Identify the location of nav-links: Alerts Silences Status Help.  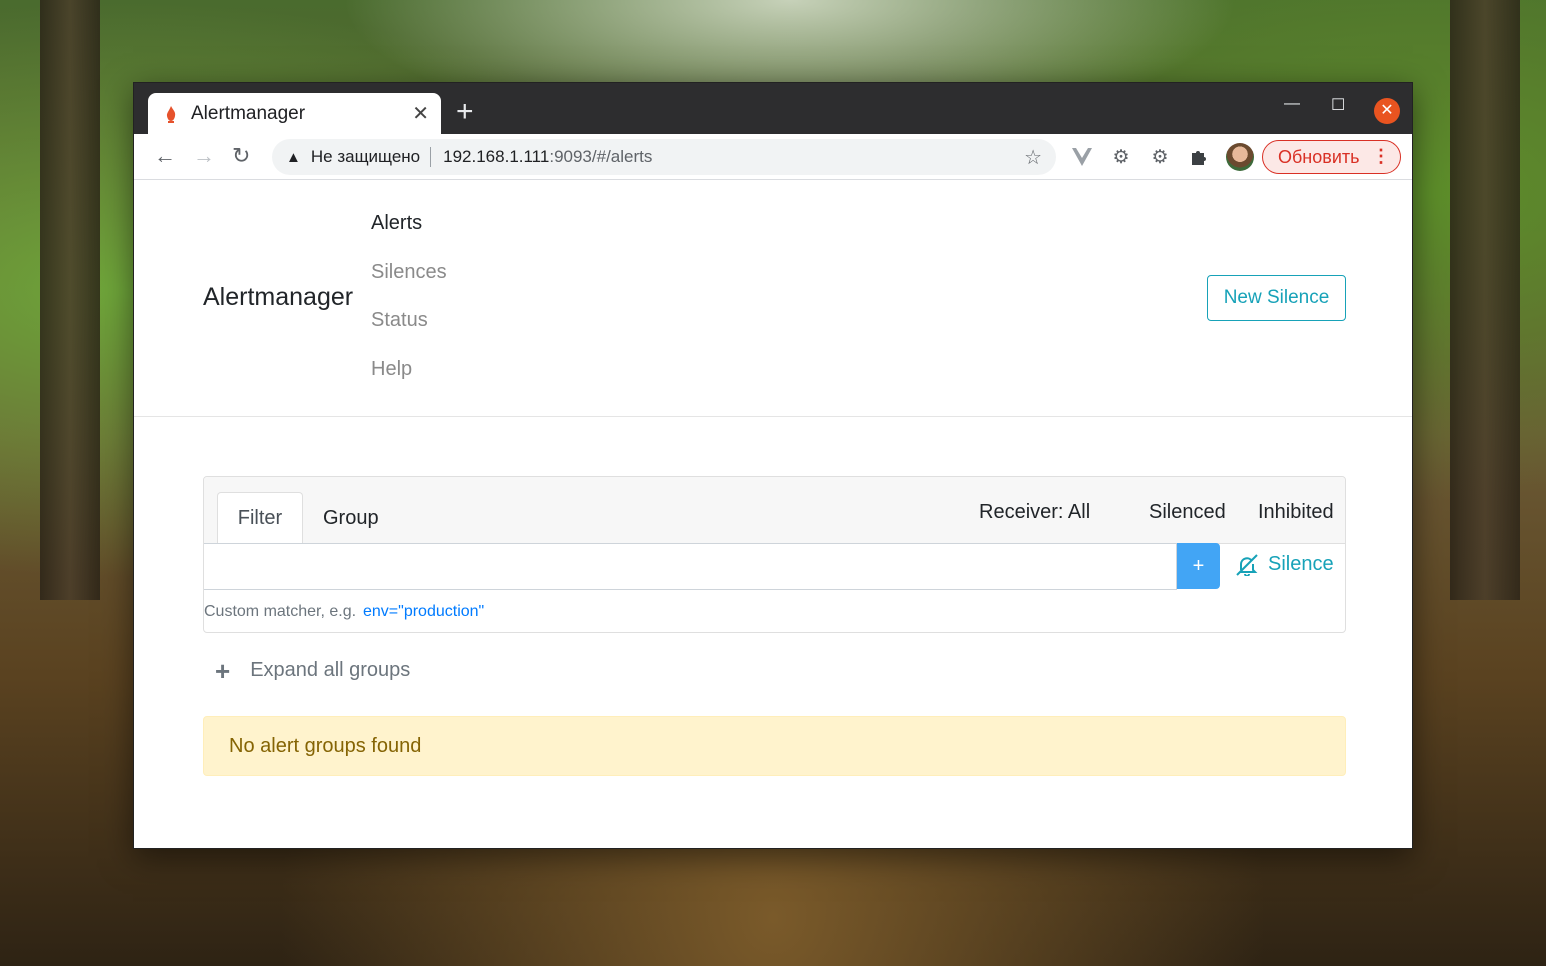
(409, 309).